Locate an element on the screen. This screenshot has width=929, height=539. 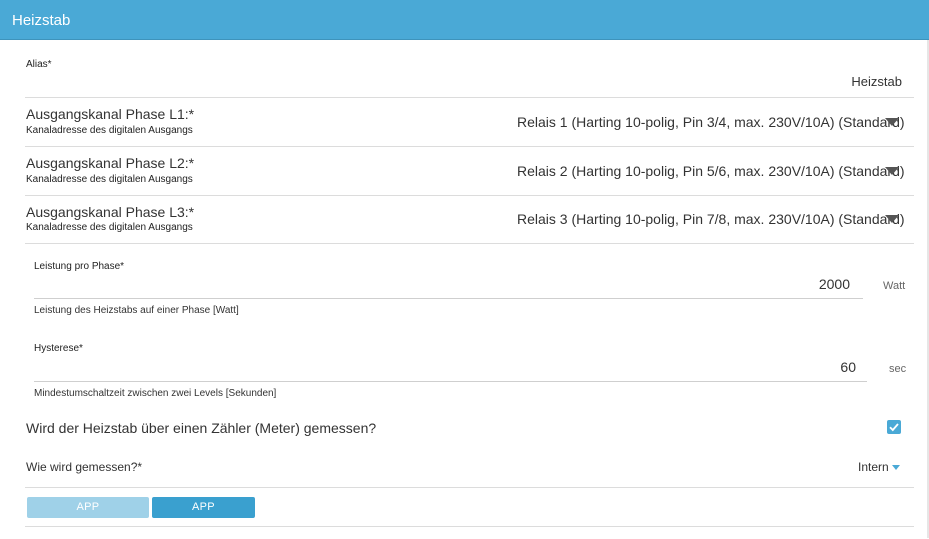
channel-l1-subtitle: Kanaladresse des digitalen Ausgangs is located at coordinates (109, 130).